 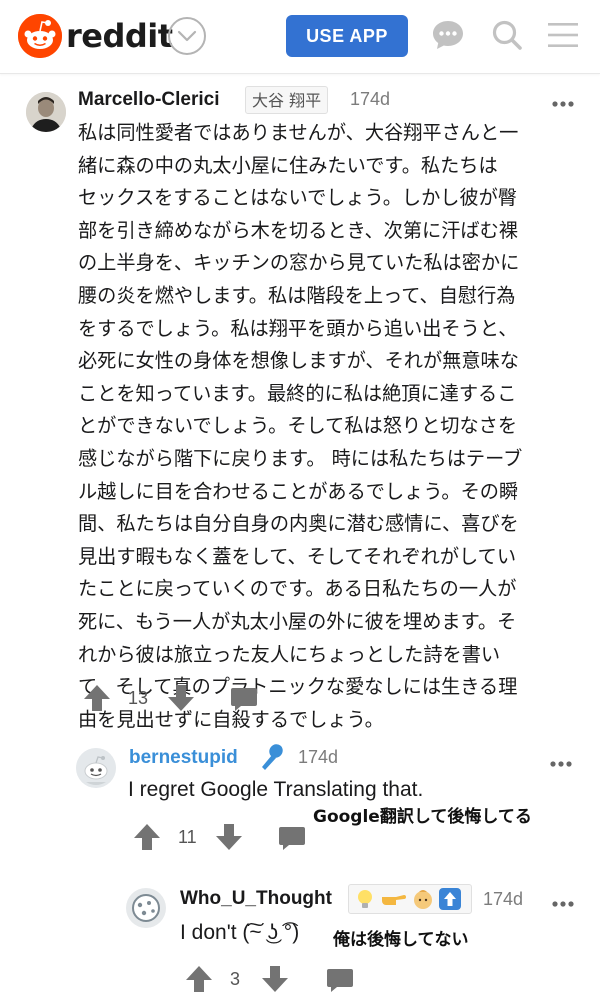 I want to click on logo-wordmark: reddit, so click(x=119, y=36).